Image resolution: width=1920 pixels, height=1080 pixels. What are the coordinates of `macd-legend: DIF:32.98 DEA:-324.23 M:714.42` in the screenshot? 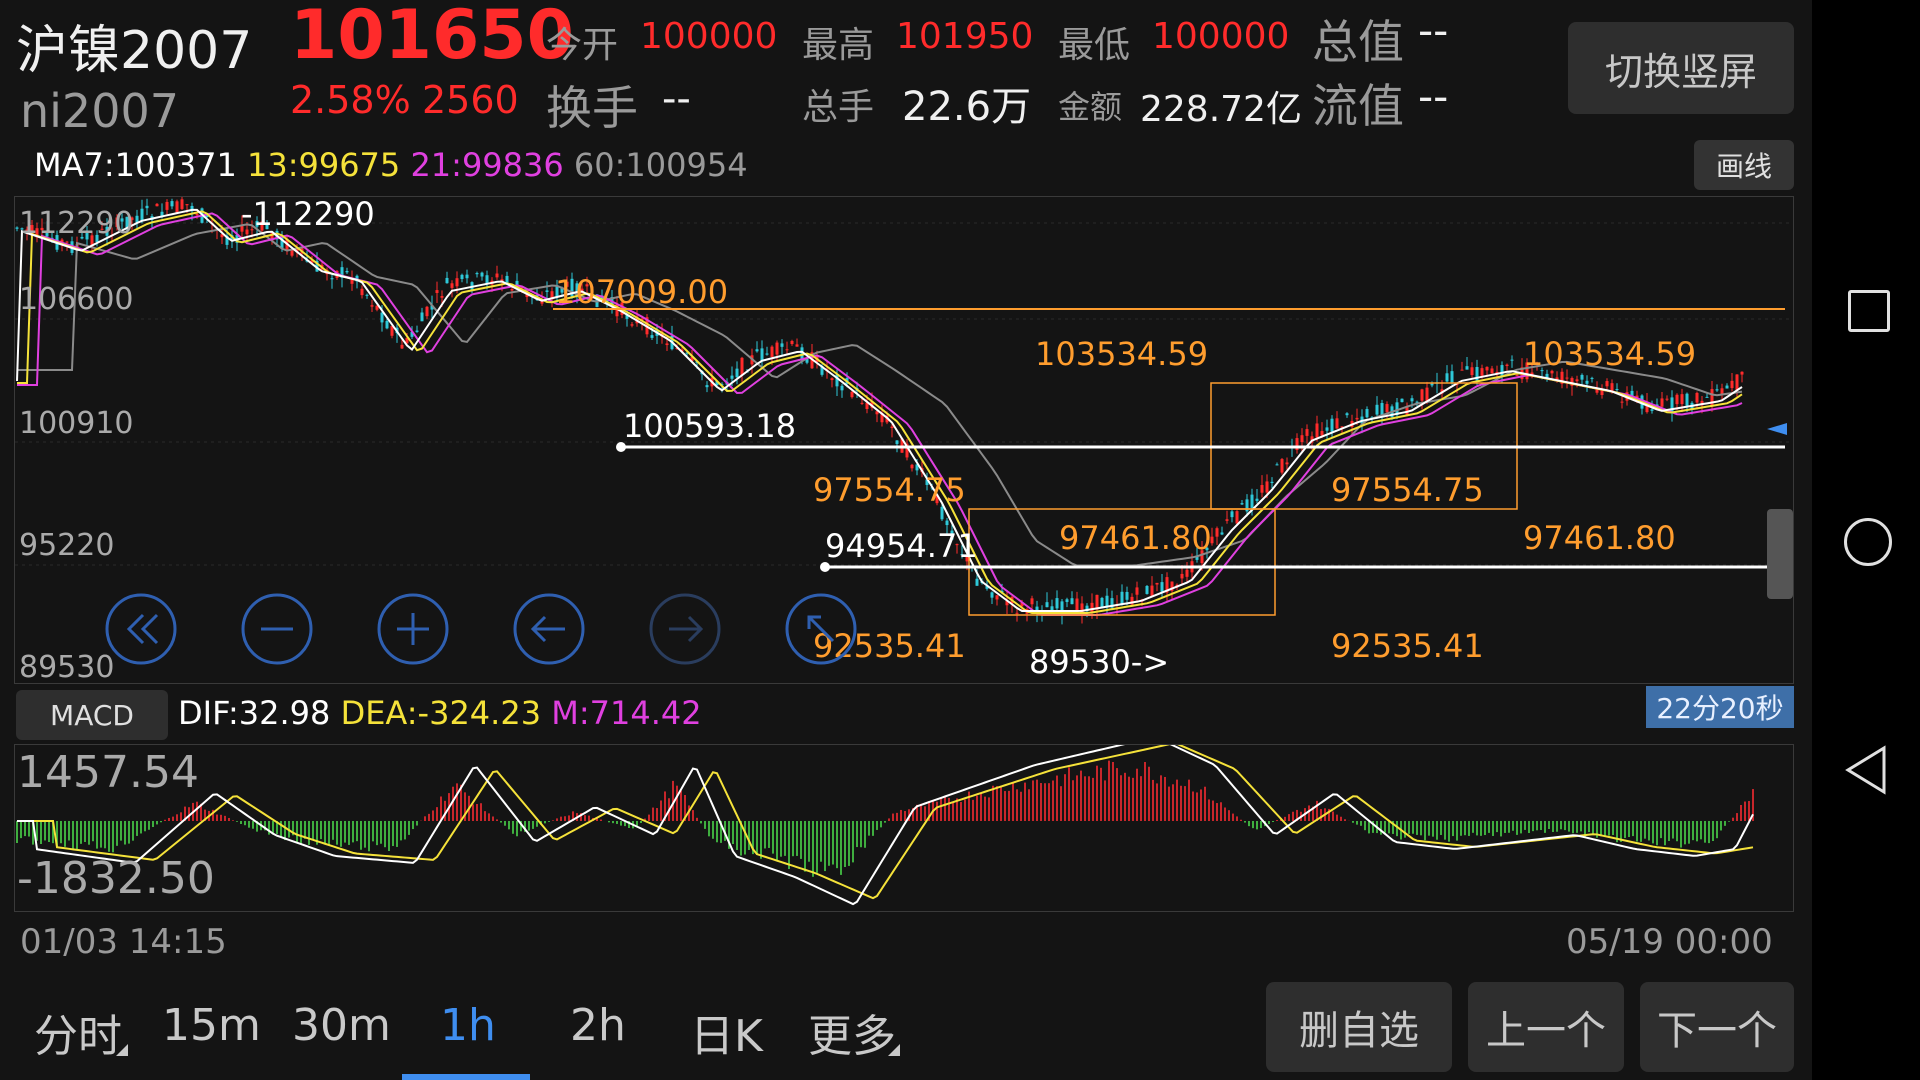 It's located at (440, 713).